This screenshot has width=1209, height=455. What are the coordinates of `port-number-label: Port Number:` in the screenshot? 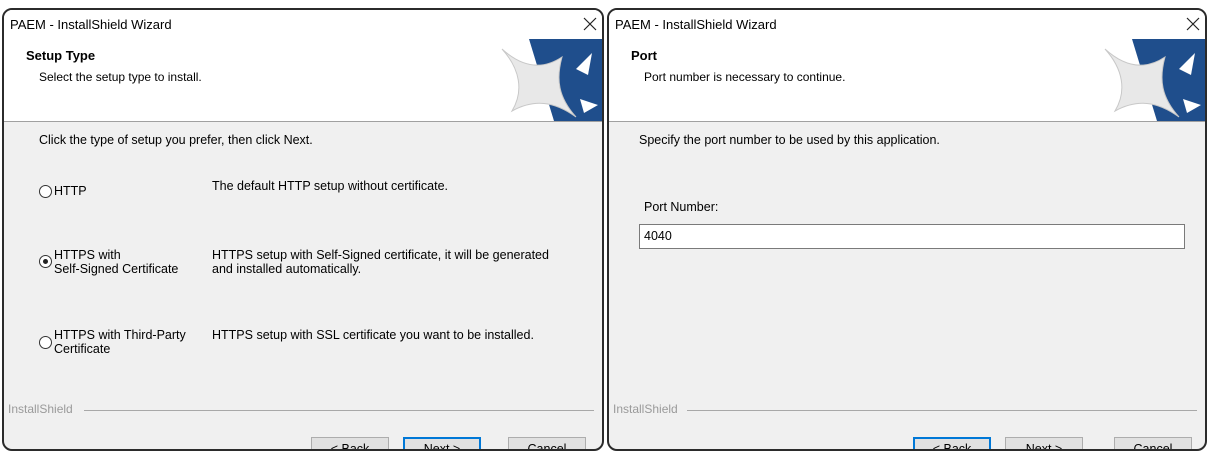 It's located at (681, 207).